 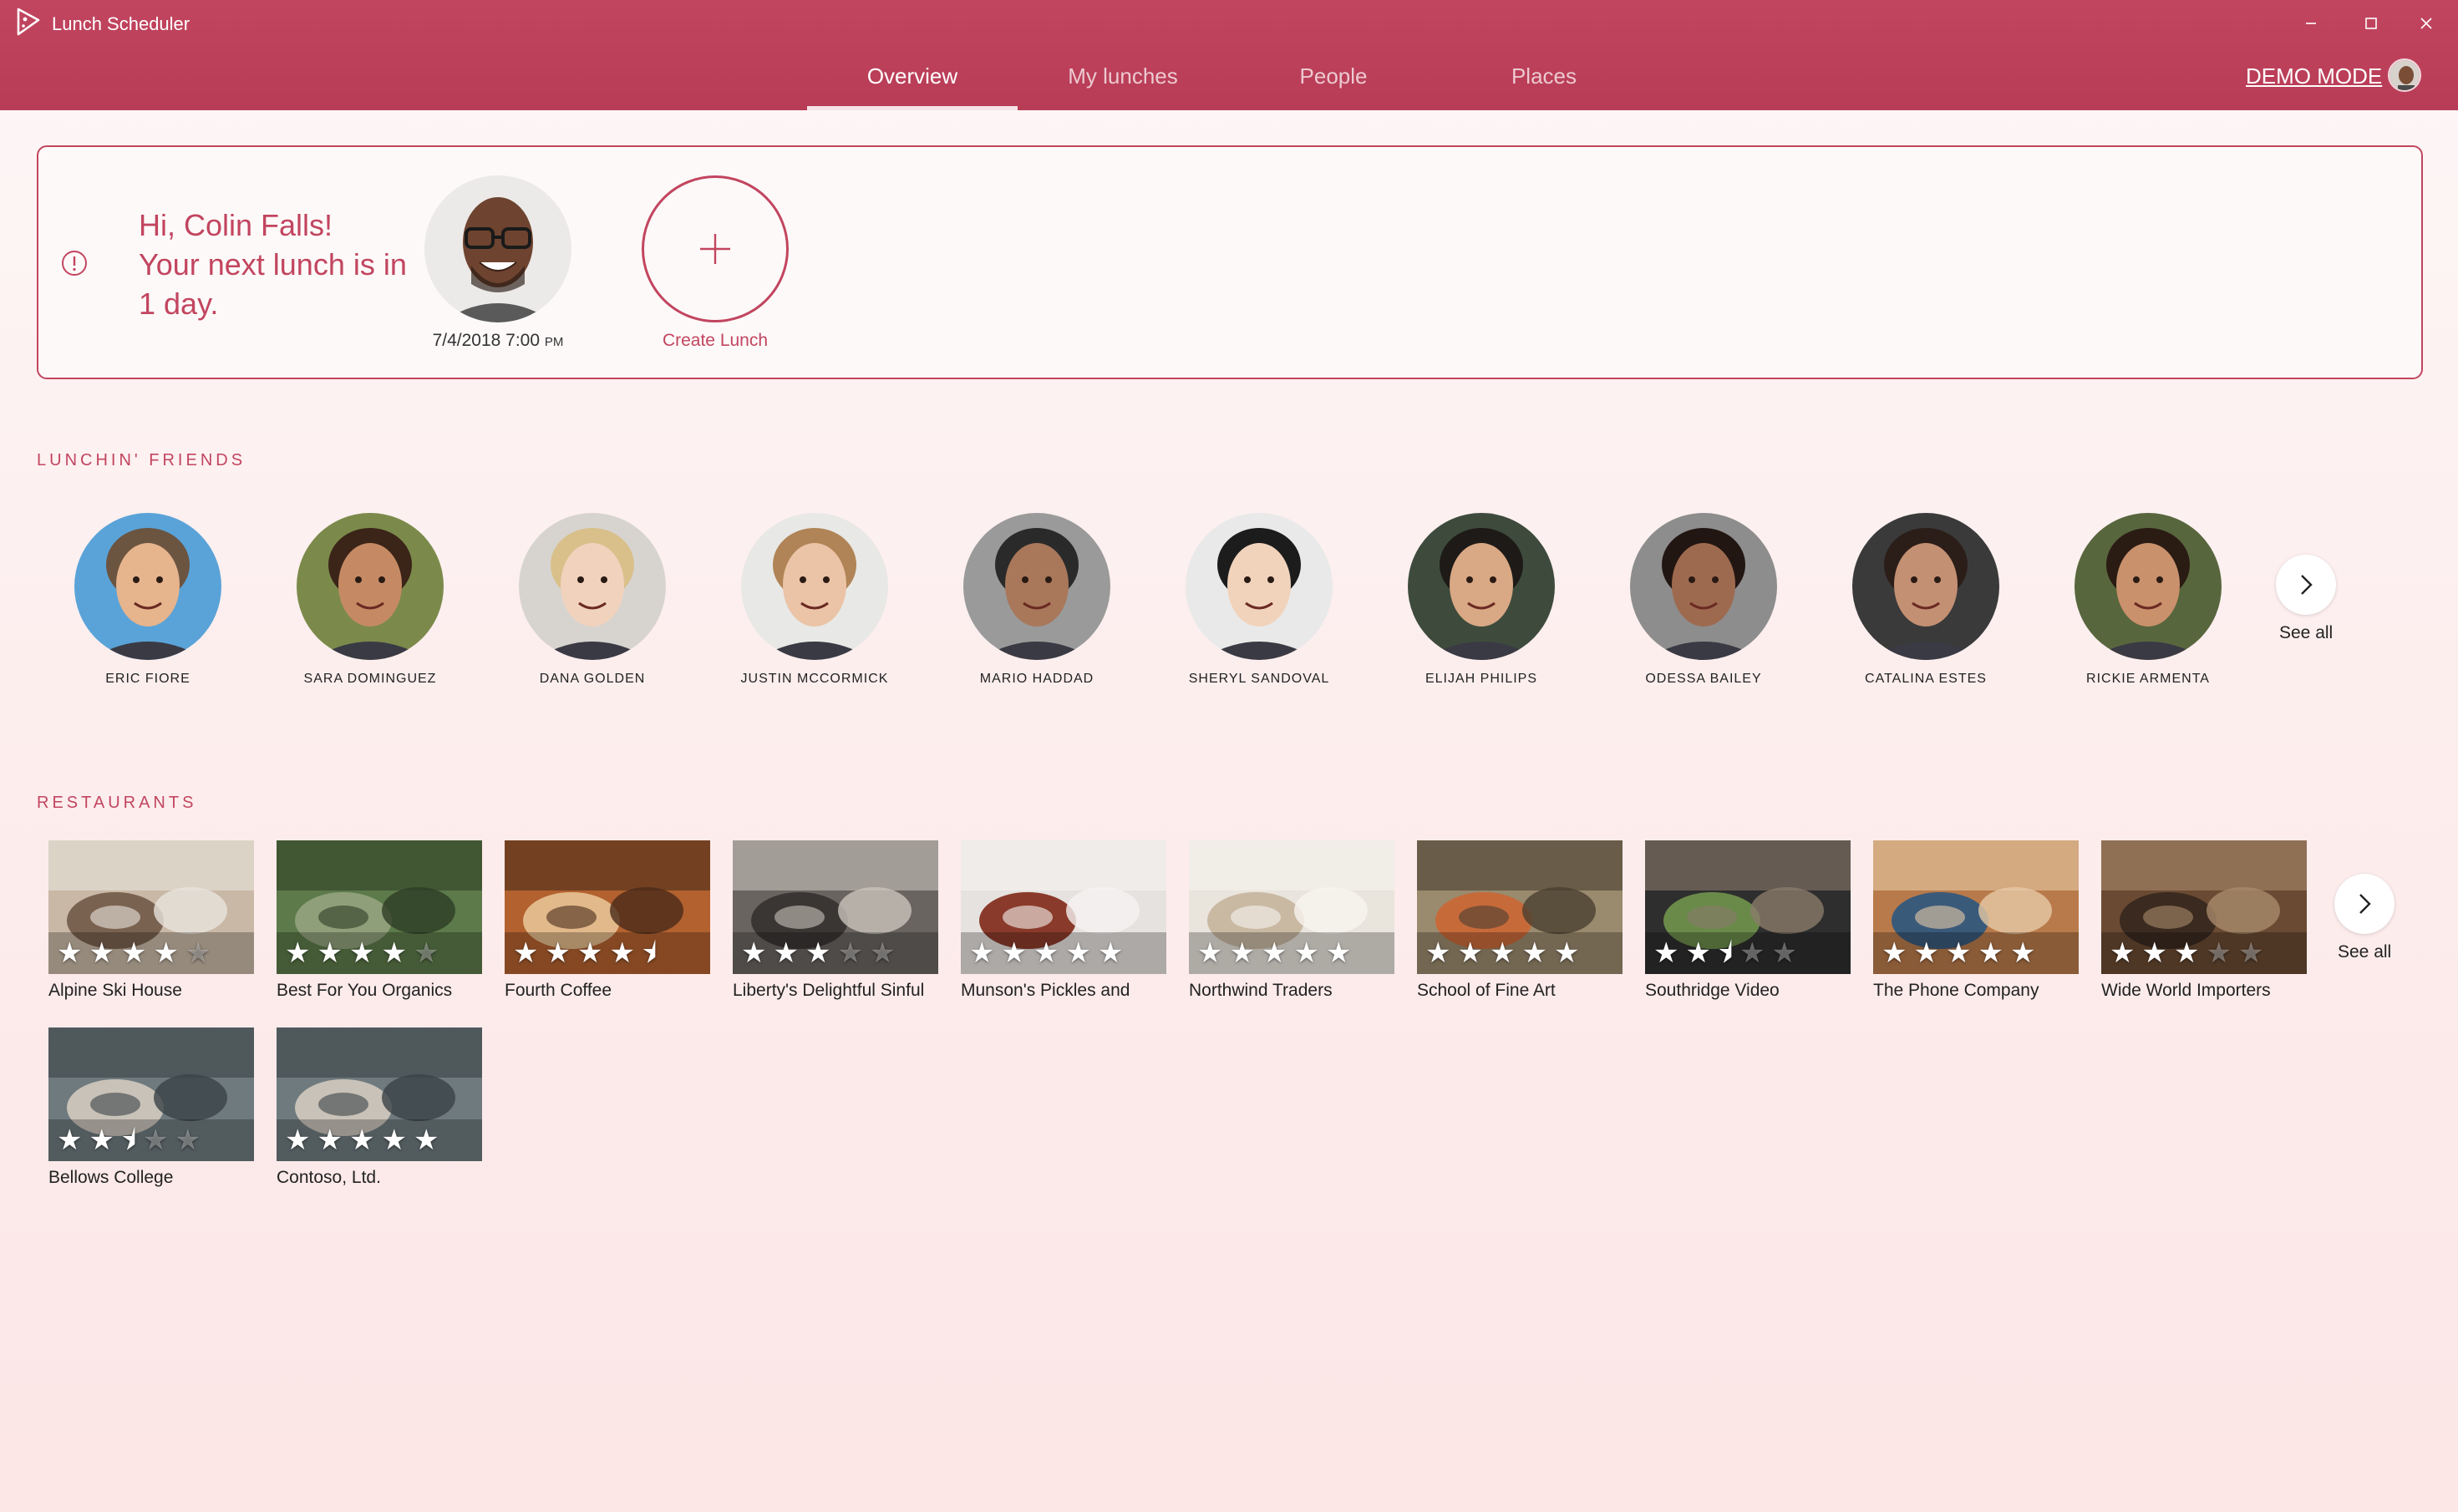 I want to click on maximize-button, so click(x=2371, y=23).